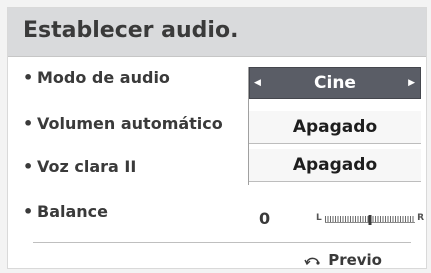 This screenshot has height=273, width=431. What do you see at coordinates (130, 123) in the screenshot?
I see `row-label: Volumen automático` at bounding box center [130, 123].